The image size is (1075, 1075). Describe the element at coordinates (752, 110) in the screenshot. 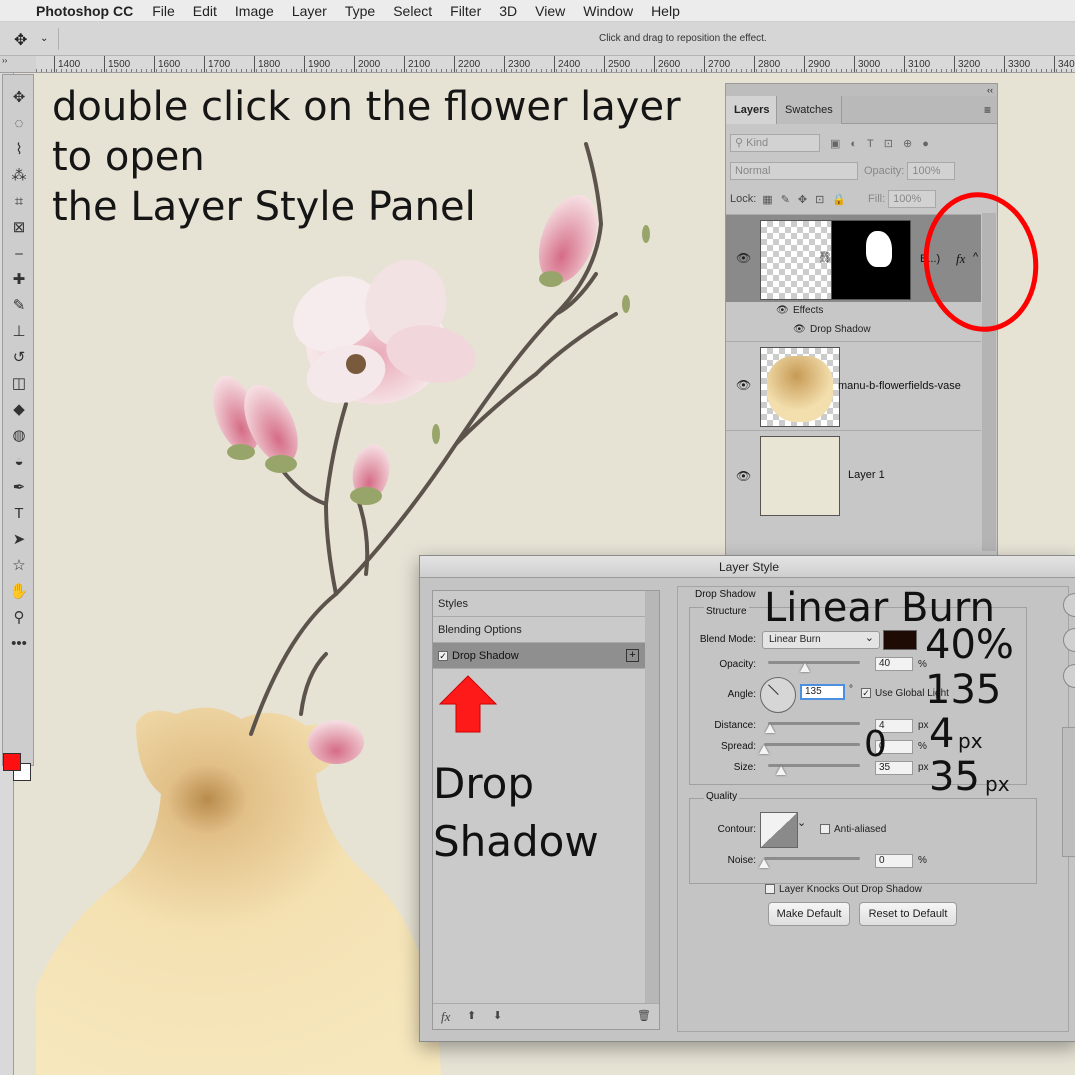

I see `tab-layers: Layers` at that location.